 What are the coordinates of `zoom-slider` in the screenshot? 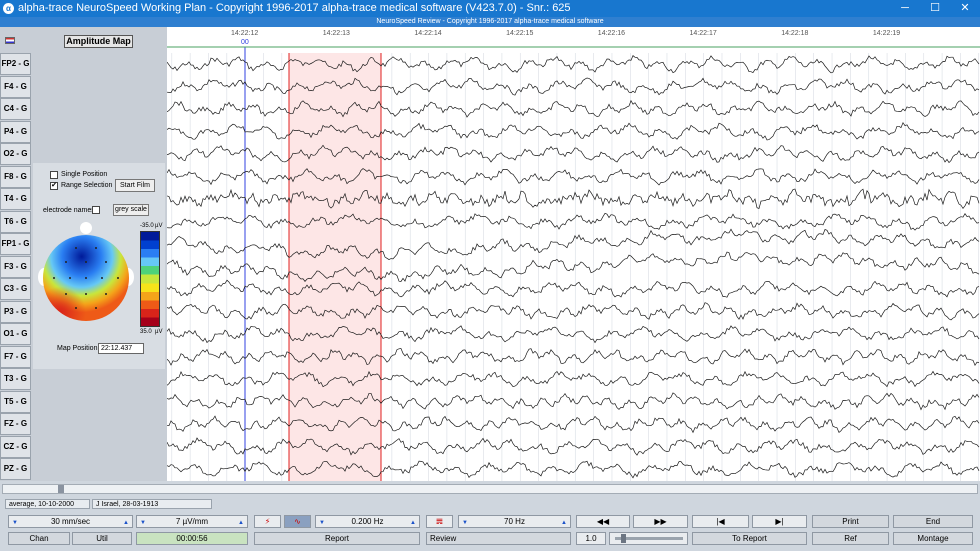 It's located at (648, 538).